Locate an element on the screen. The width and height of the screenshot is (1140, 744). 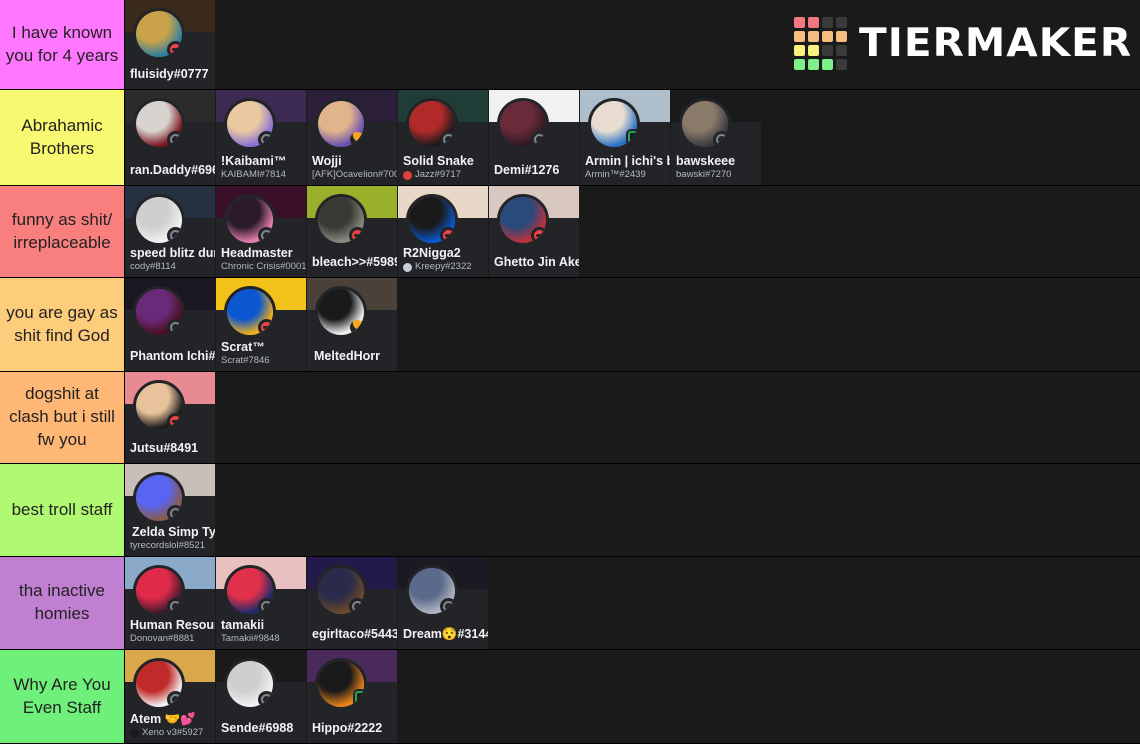
member-card: bleach>>#5989 is located at coordinates (352, 231).